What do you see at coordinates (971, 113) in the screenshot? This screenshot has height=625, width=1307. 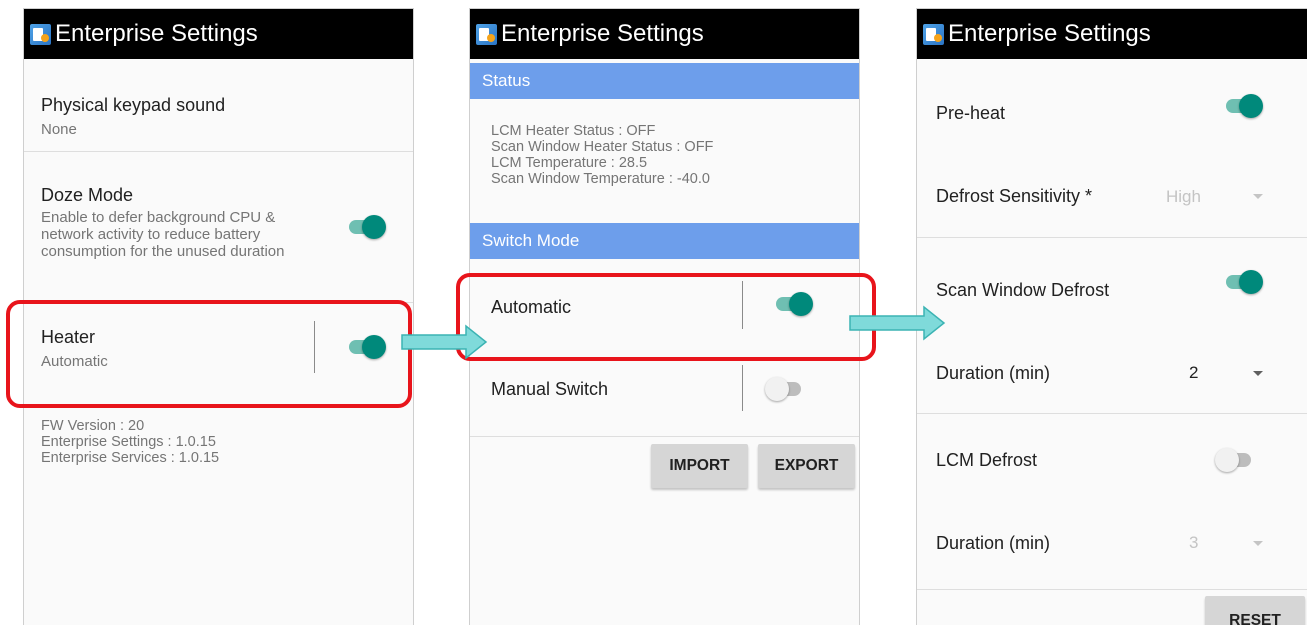 I see `pref-title: Pre-heat` at bounding box center [971, 113].